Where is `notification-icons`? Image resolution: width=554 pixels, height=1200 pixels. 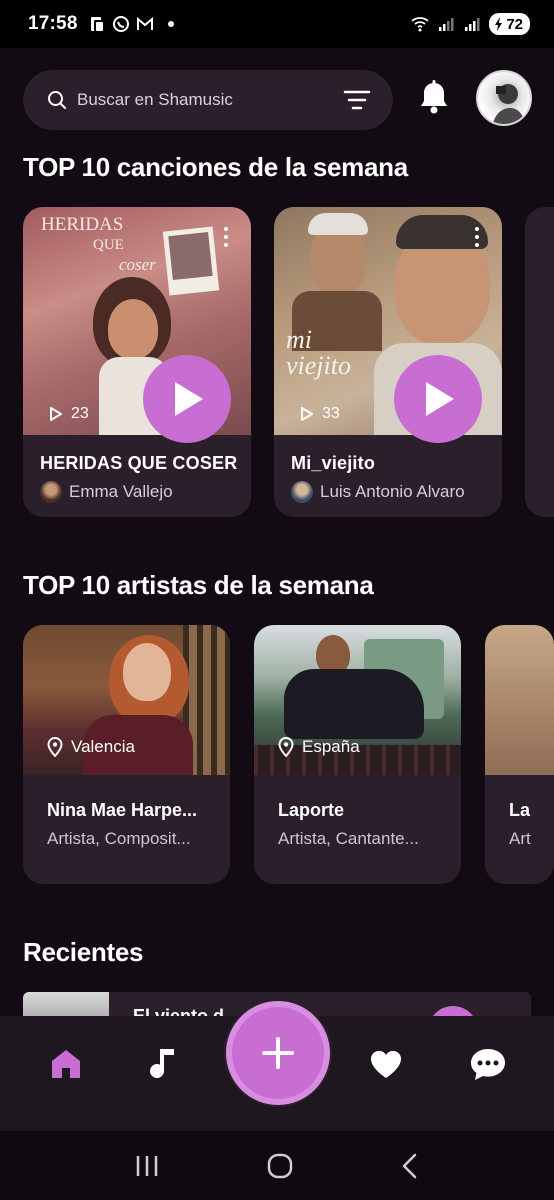
notification-icons is located at coordinates (131, 24).